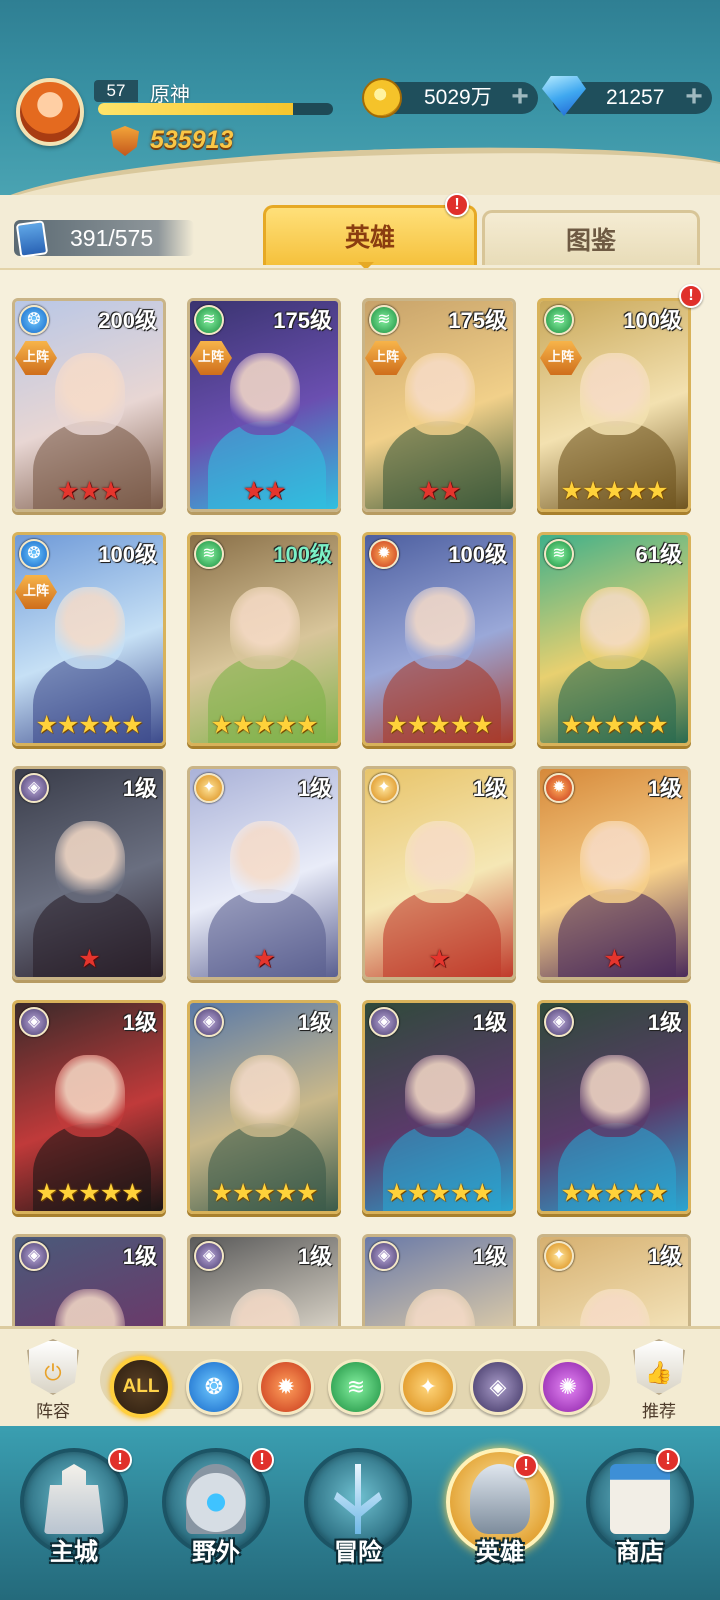 Image resolution: width=720 pixels, height=1600 pixels. I want to click on nav-main-city: 主城 !, so click(74, 1513).